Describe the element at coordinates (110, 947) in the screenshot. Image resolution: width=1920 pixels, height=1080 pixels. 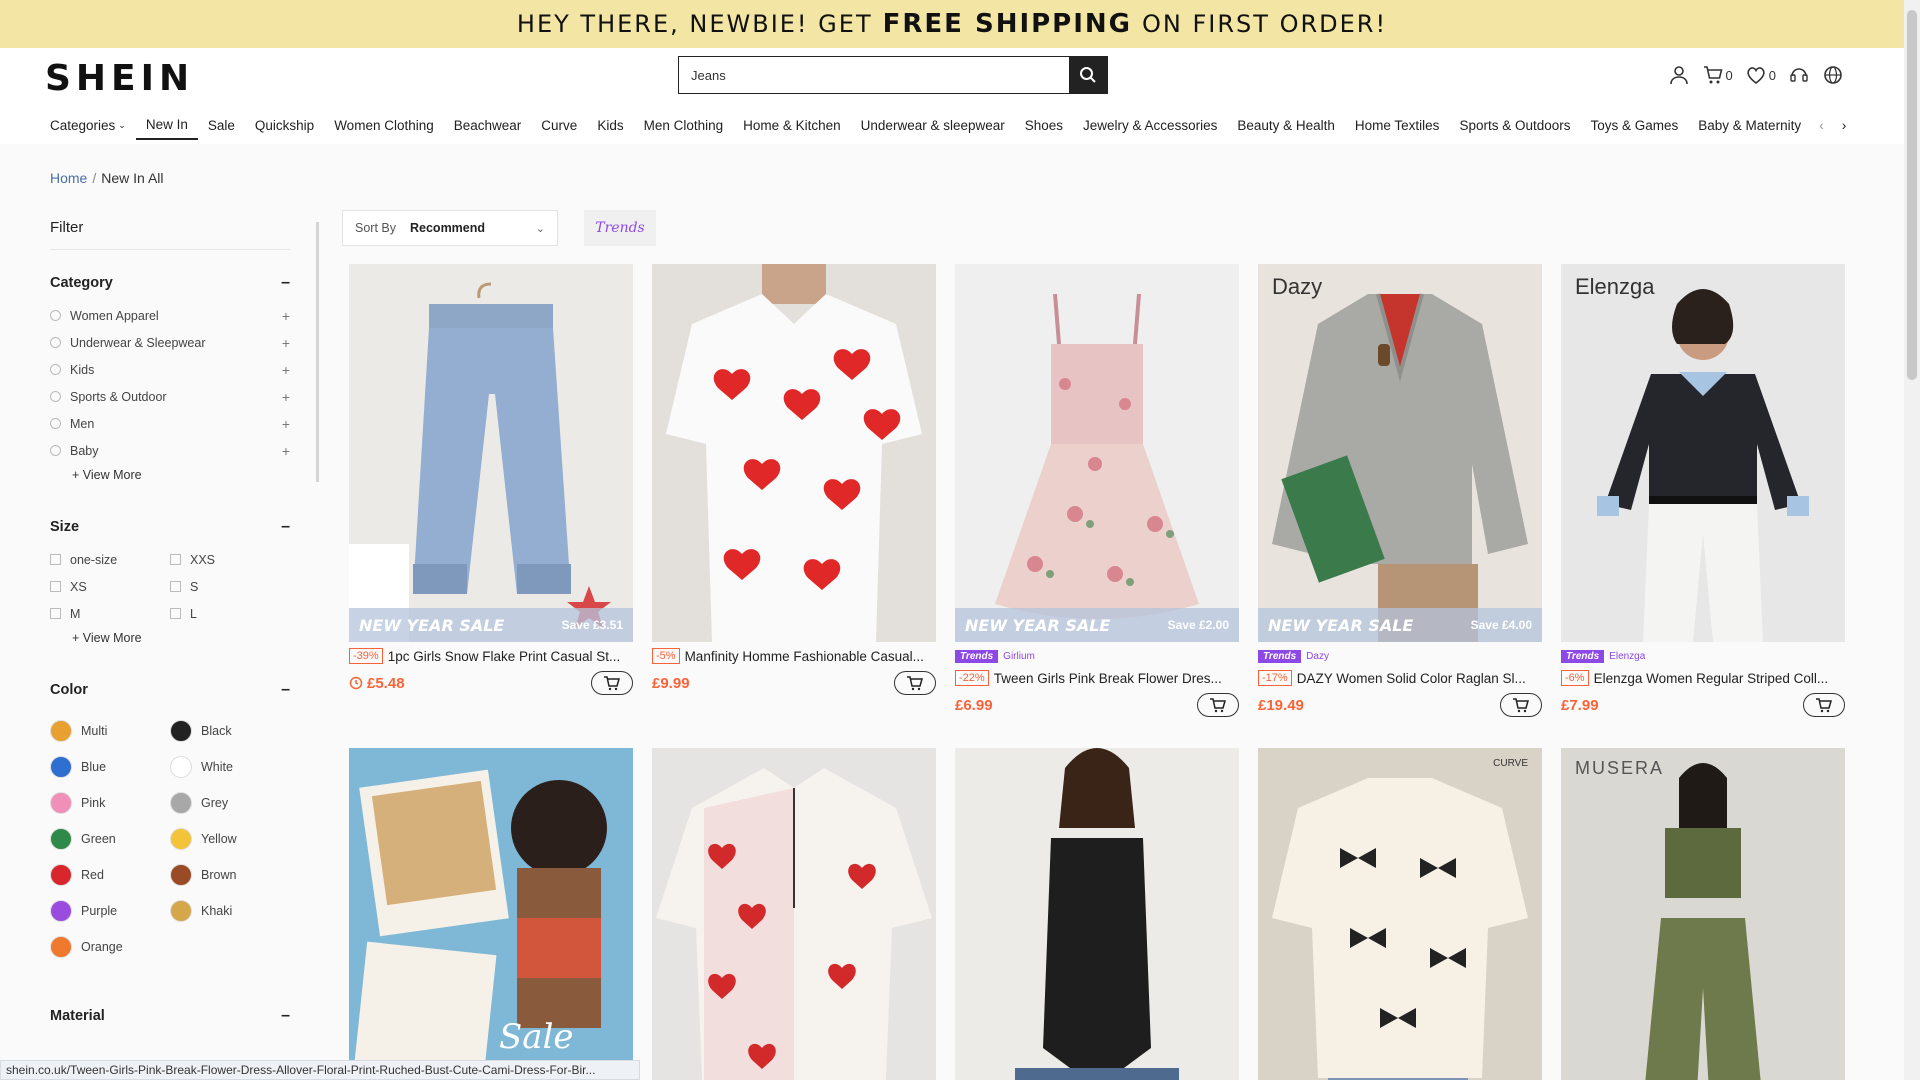
I see `color-option: Orange` at that location.